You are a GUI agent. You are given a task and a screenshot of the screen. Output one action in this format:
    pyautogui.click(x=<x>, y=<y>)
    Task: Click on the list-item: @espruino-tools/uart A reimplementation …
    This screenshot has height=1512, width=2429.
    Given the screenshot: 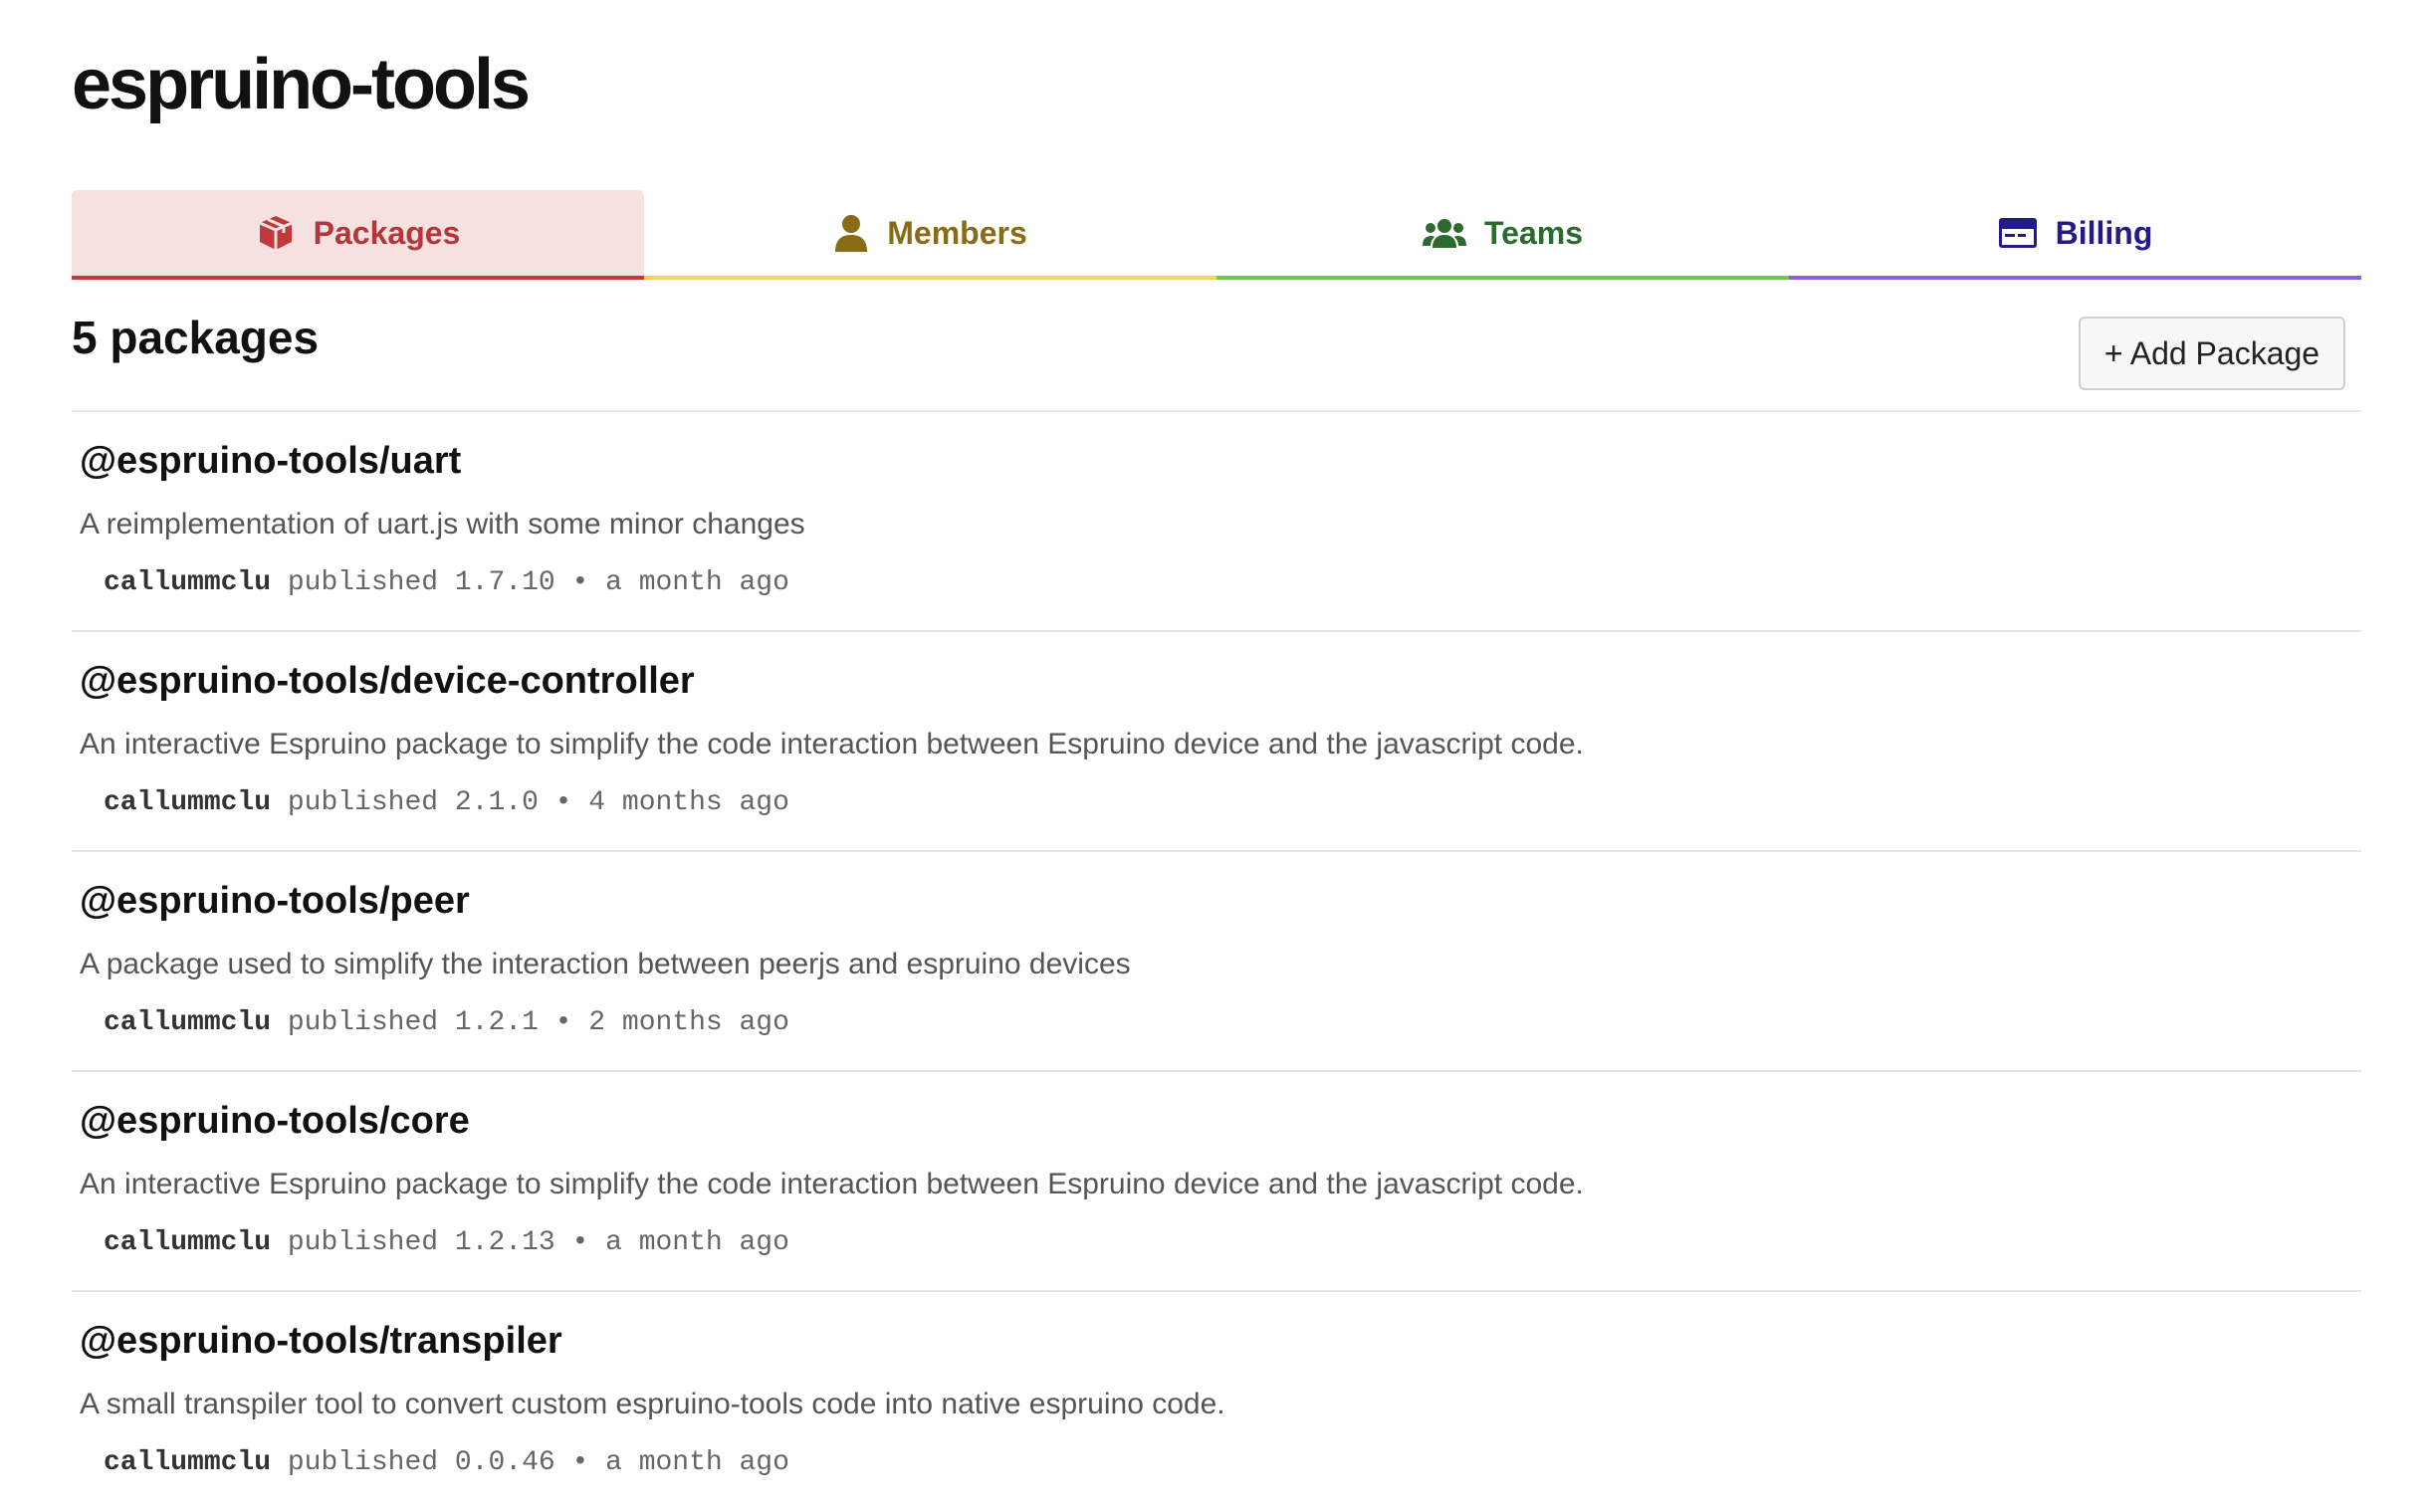 What is the action you would take?
    pyautogui.click(x=1216, y=522)
    